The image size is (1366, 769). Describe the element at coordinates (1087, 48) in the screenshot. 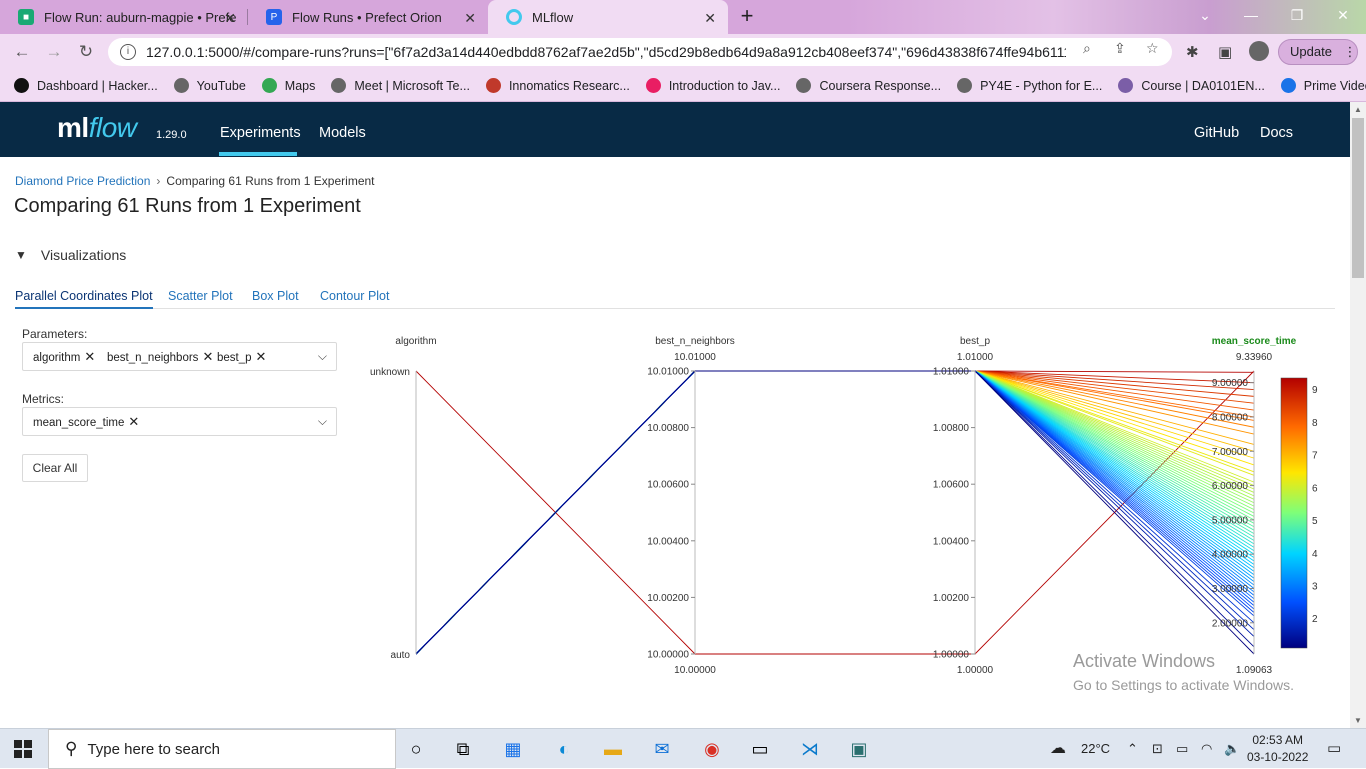

I see `zoom-icon: ⌕` at that location.